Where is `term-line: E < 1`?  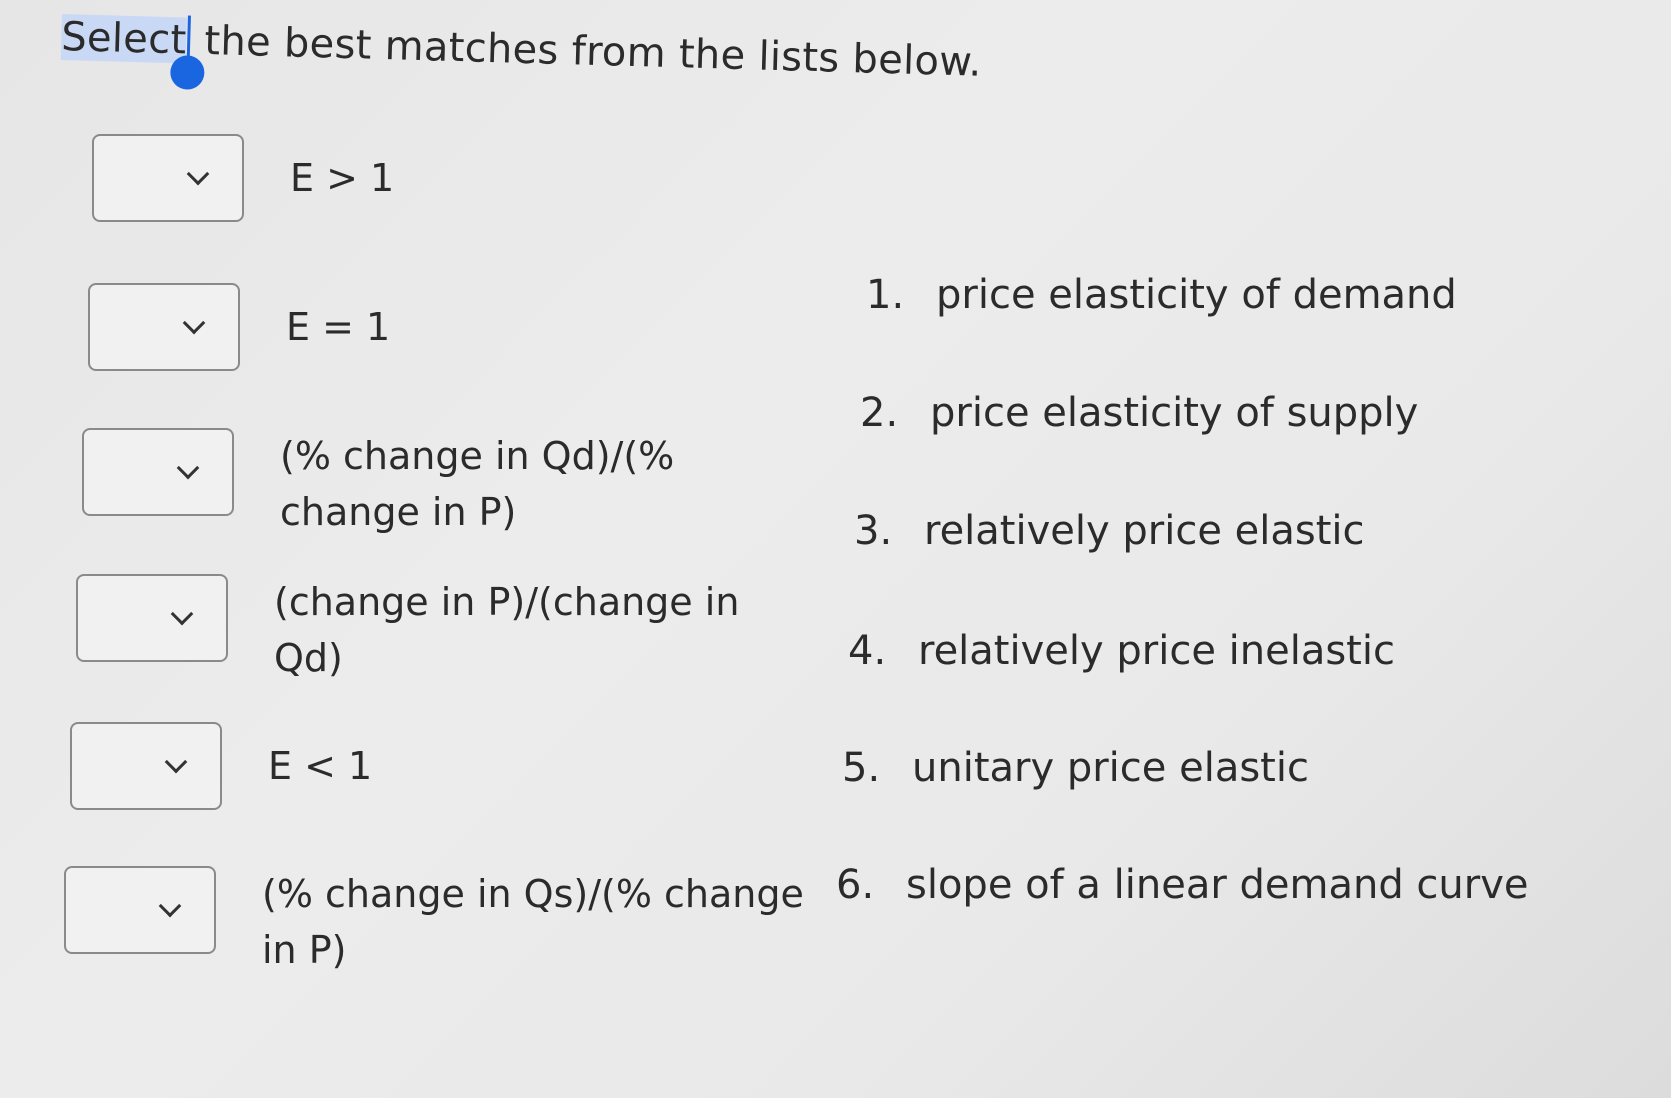
term-line: E < 1 is located at coordinates (320, 766).